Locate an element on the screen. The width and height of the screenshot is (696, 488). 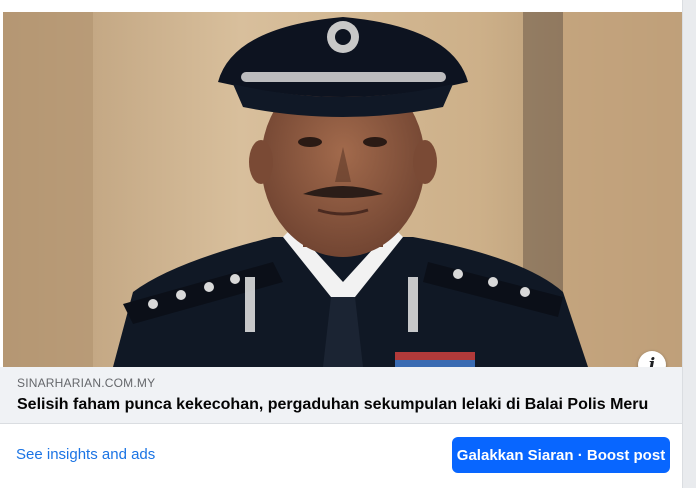
see-insights-link: See insights and ads is located at coordinates (85, 454).